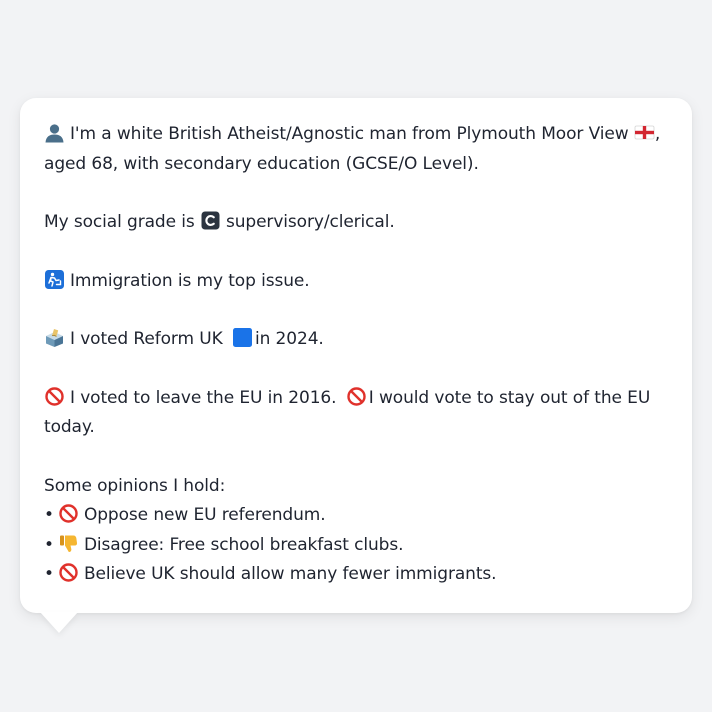  Describe the element at coordinates (310, 222) in the screenshot. I see `grade-suffix: supervisory/clerical.` at that location.